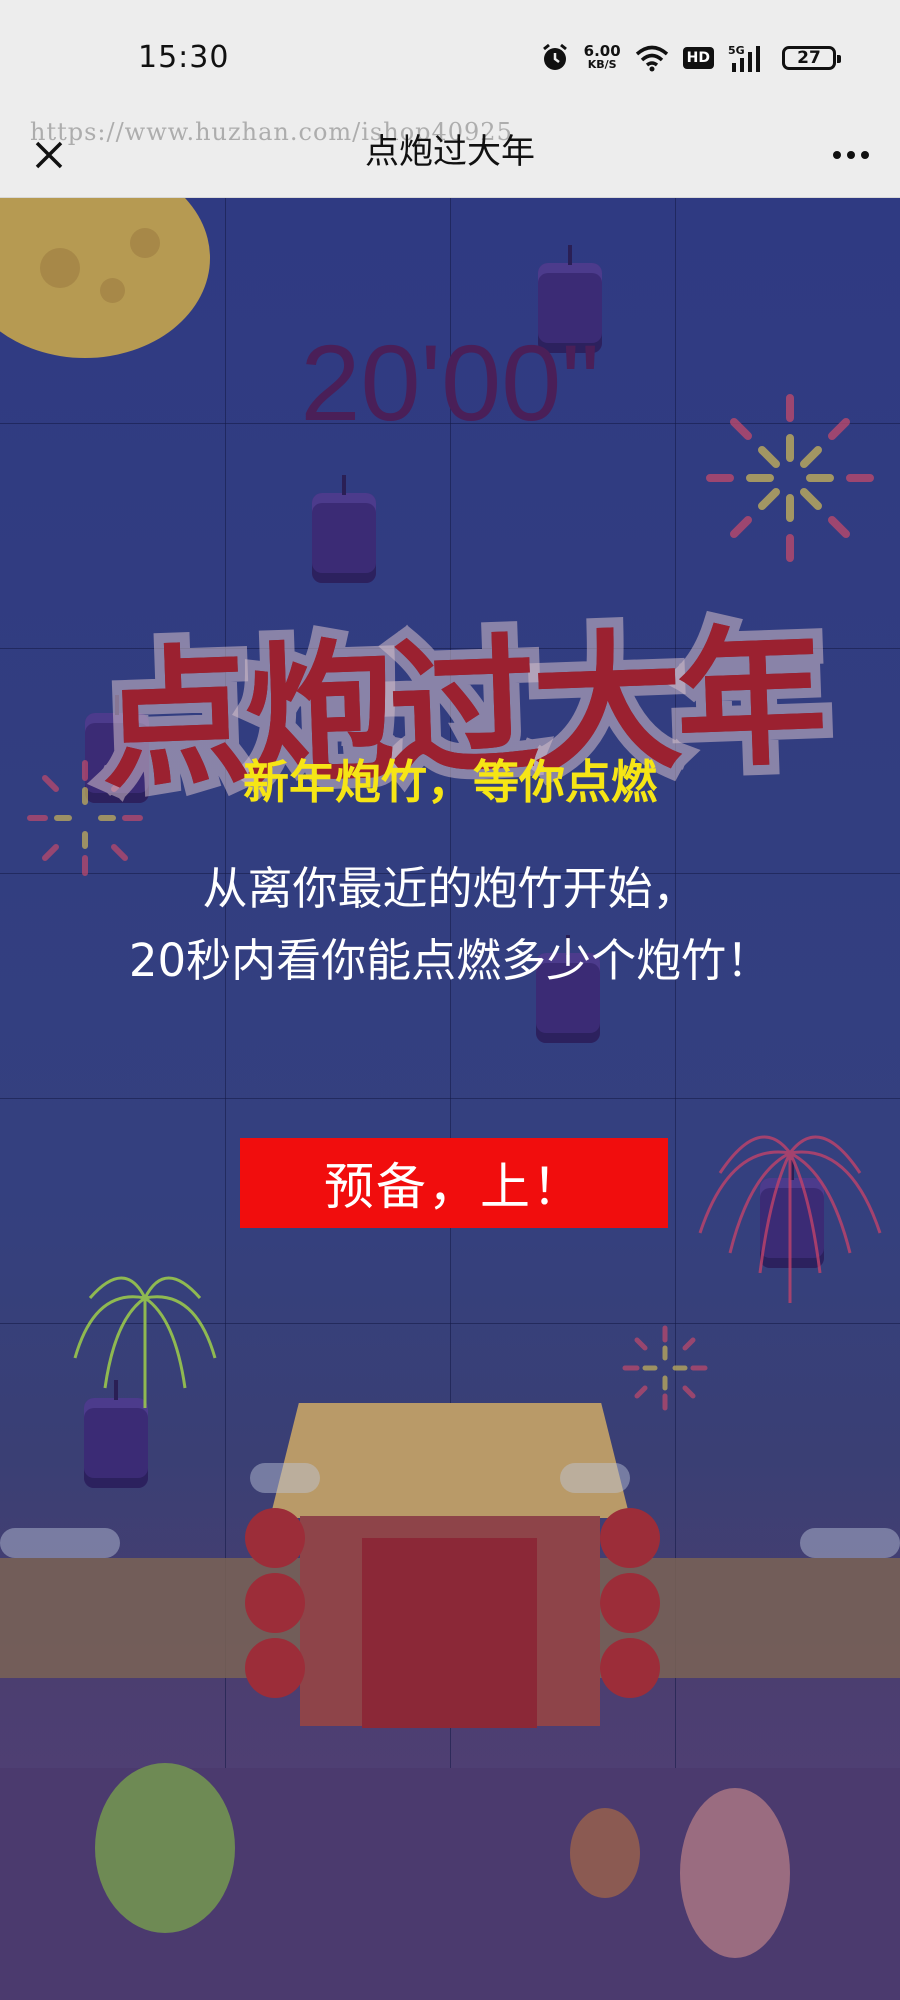  Describe the element at coordinates (744, 58) in the screenshot. I see `signal-icon: 5G` at that location.